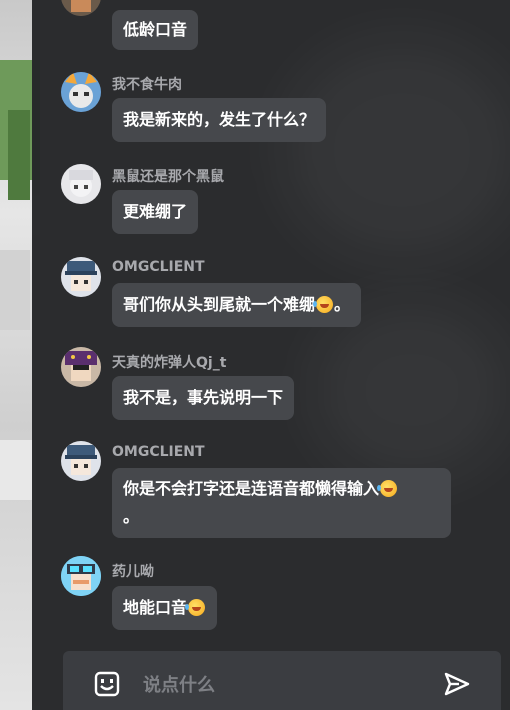  I want to click on purple-hat-avatar-icon, so click(81, 367).